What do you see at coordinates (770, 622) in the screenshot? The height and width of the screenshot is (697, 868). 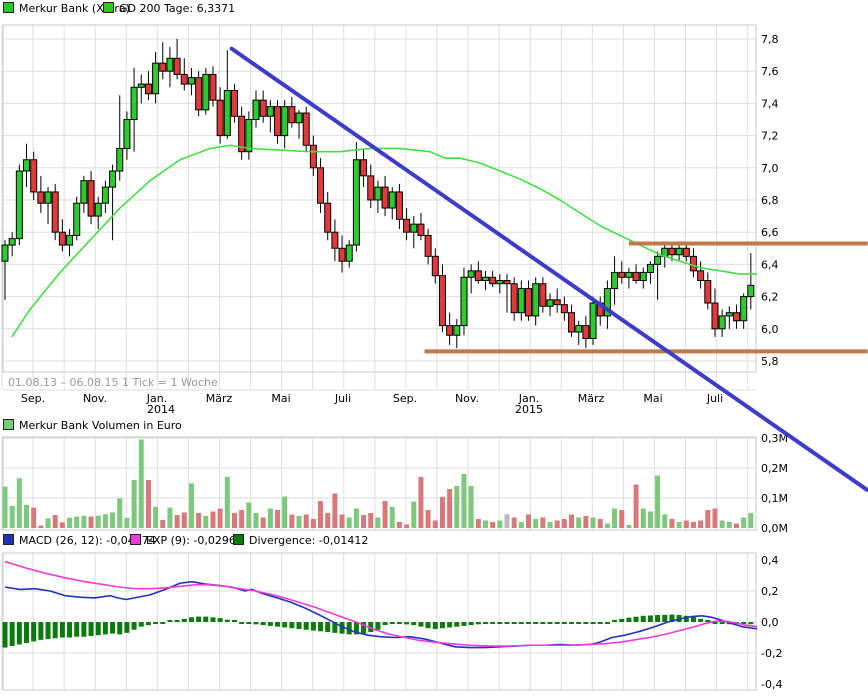 I see `axis-tick-label: 0,0` at bounding box center [770, 622].